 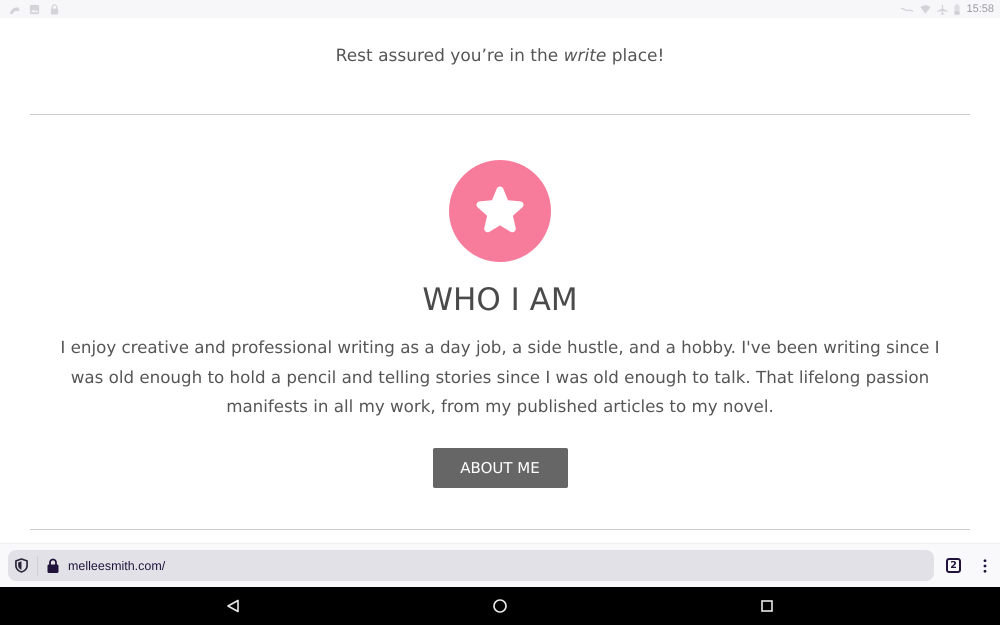 What do you see at coordinates (500, 300) in the screenshot?
I see `section-heading: WHO I AM` at bounding box center [500, 300].